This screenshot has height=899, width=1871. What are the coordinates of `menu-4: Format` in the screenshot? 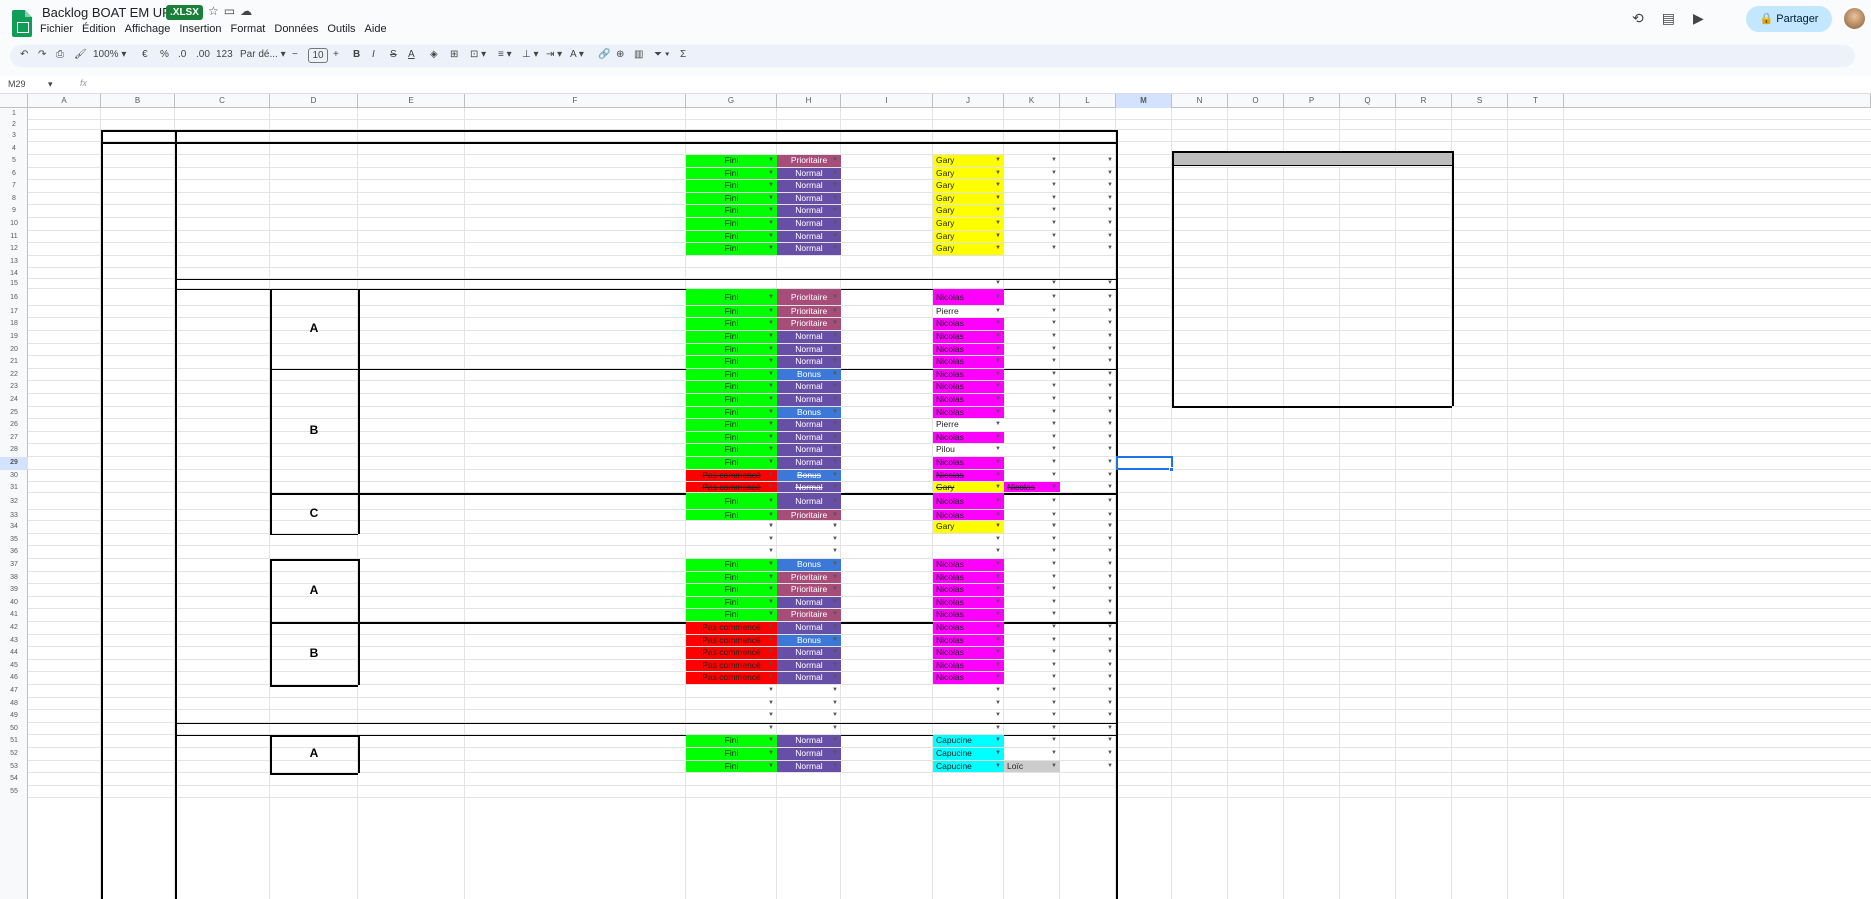 It's located at (248, 29).